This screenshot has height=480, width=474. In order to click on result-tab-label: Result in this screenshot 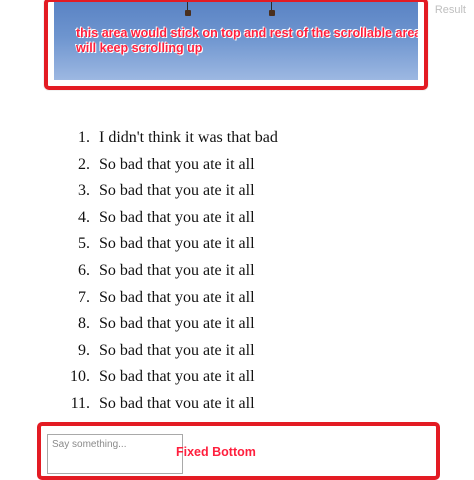, I will do `click(450, 10)`.